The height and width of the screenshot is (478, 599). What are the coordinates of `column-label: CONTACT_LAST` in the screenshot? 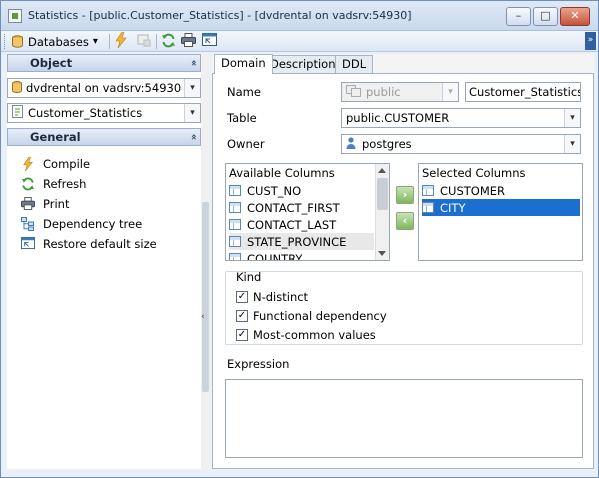 It's located at (292, 224).